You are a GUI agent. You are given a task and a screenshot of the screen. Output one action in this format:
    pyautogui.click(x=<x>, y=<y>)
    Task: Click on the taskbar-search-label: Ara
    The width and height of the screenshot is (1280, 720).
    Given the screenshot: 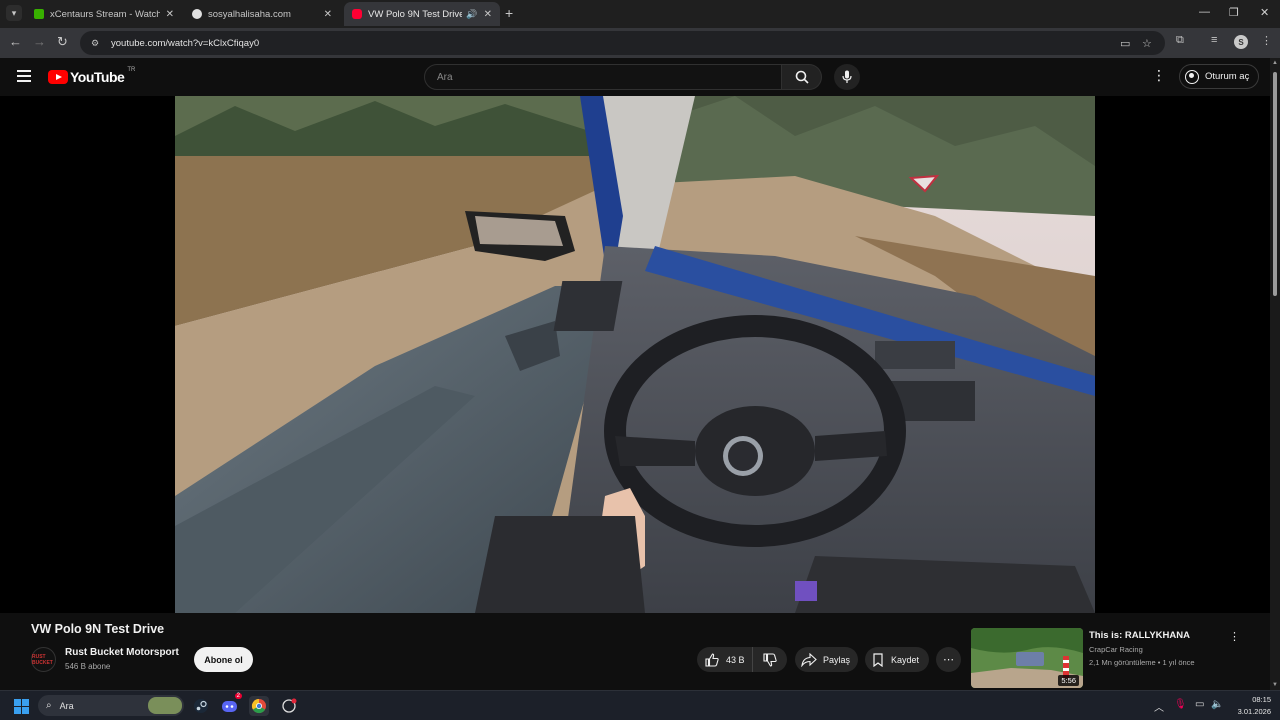 What is the action you would take?
    pyautogui.click(x=66, y=705)
    